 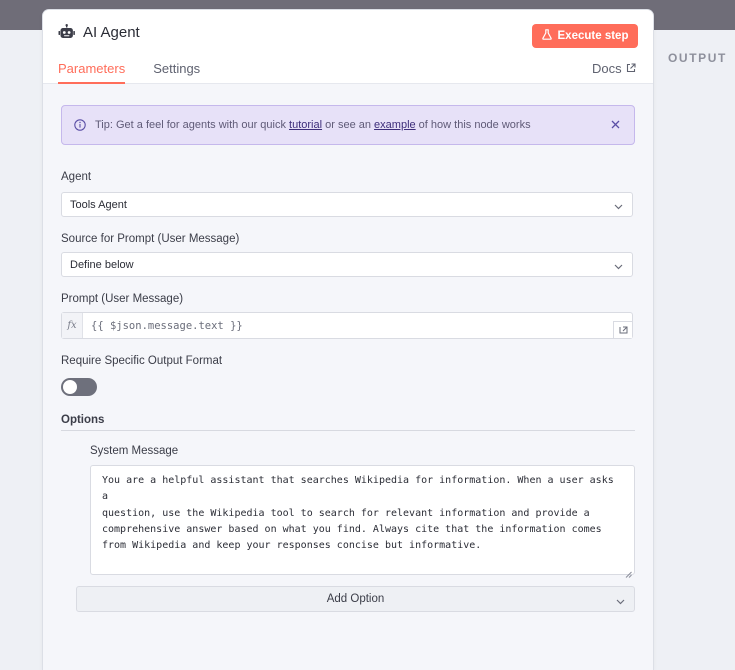 What do you see at coordinates (348, 430) in the screenshot?
I see `options-divider` at bounding box center [348, 430].